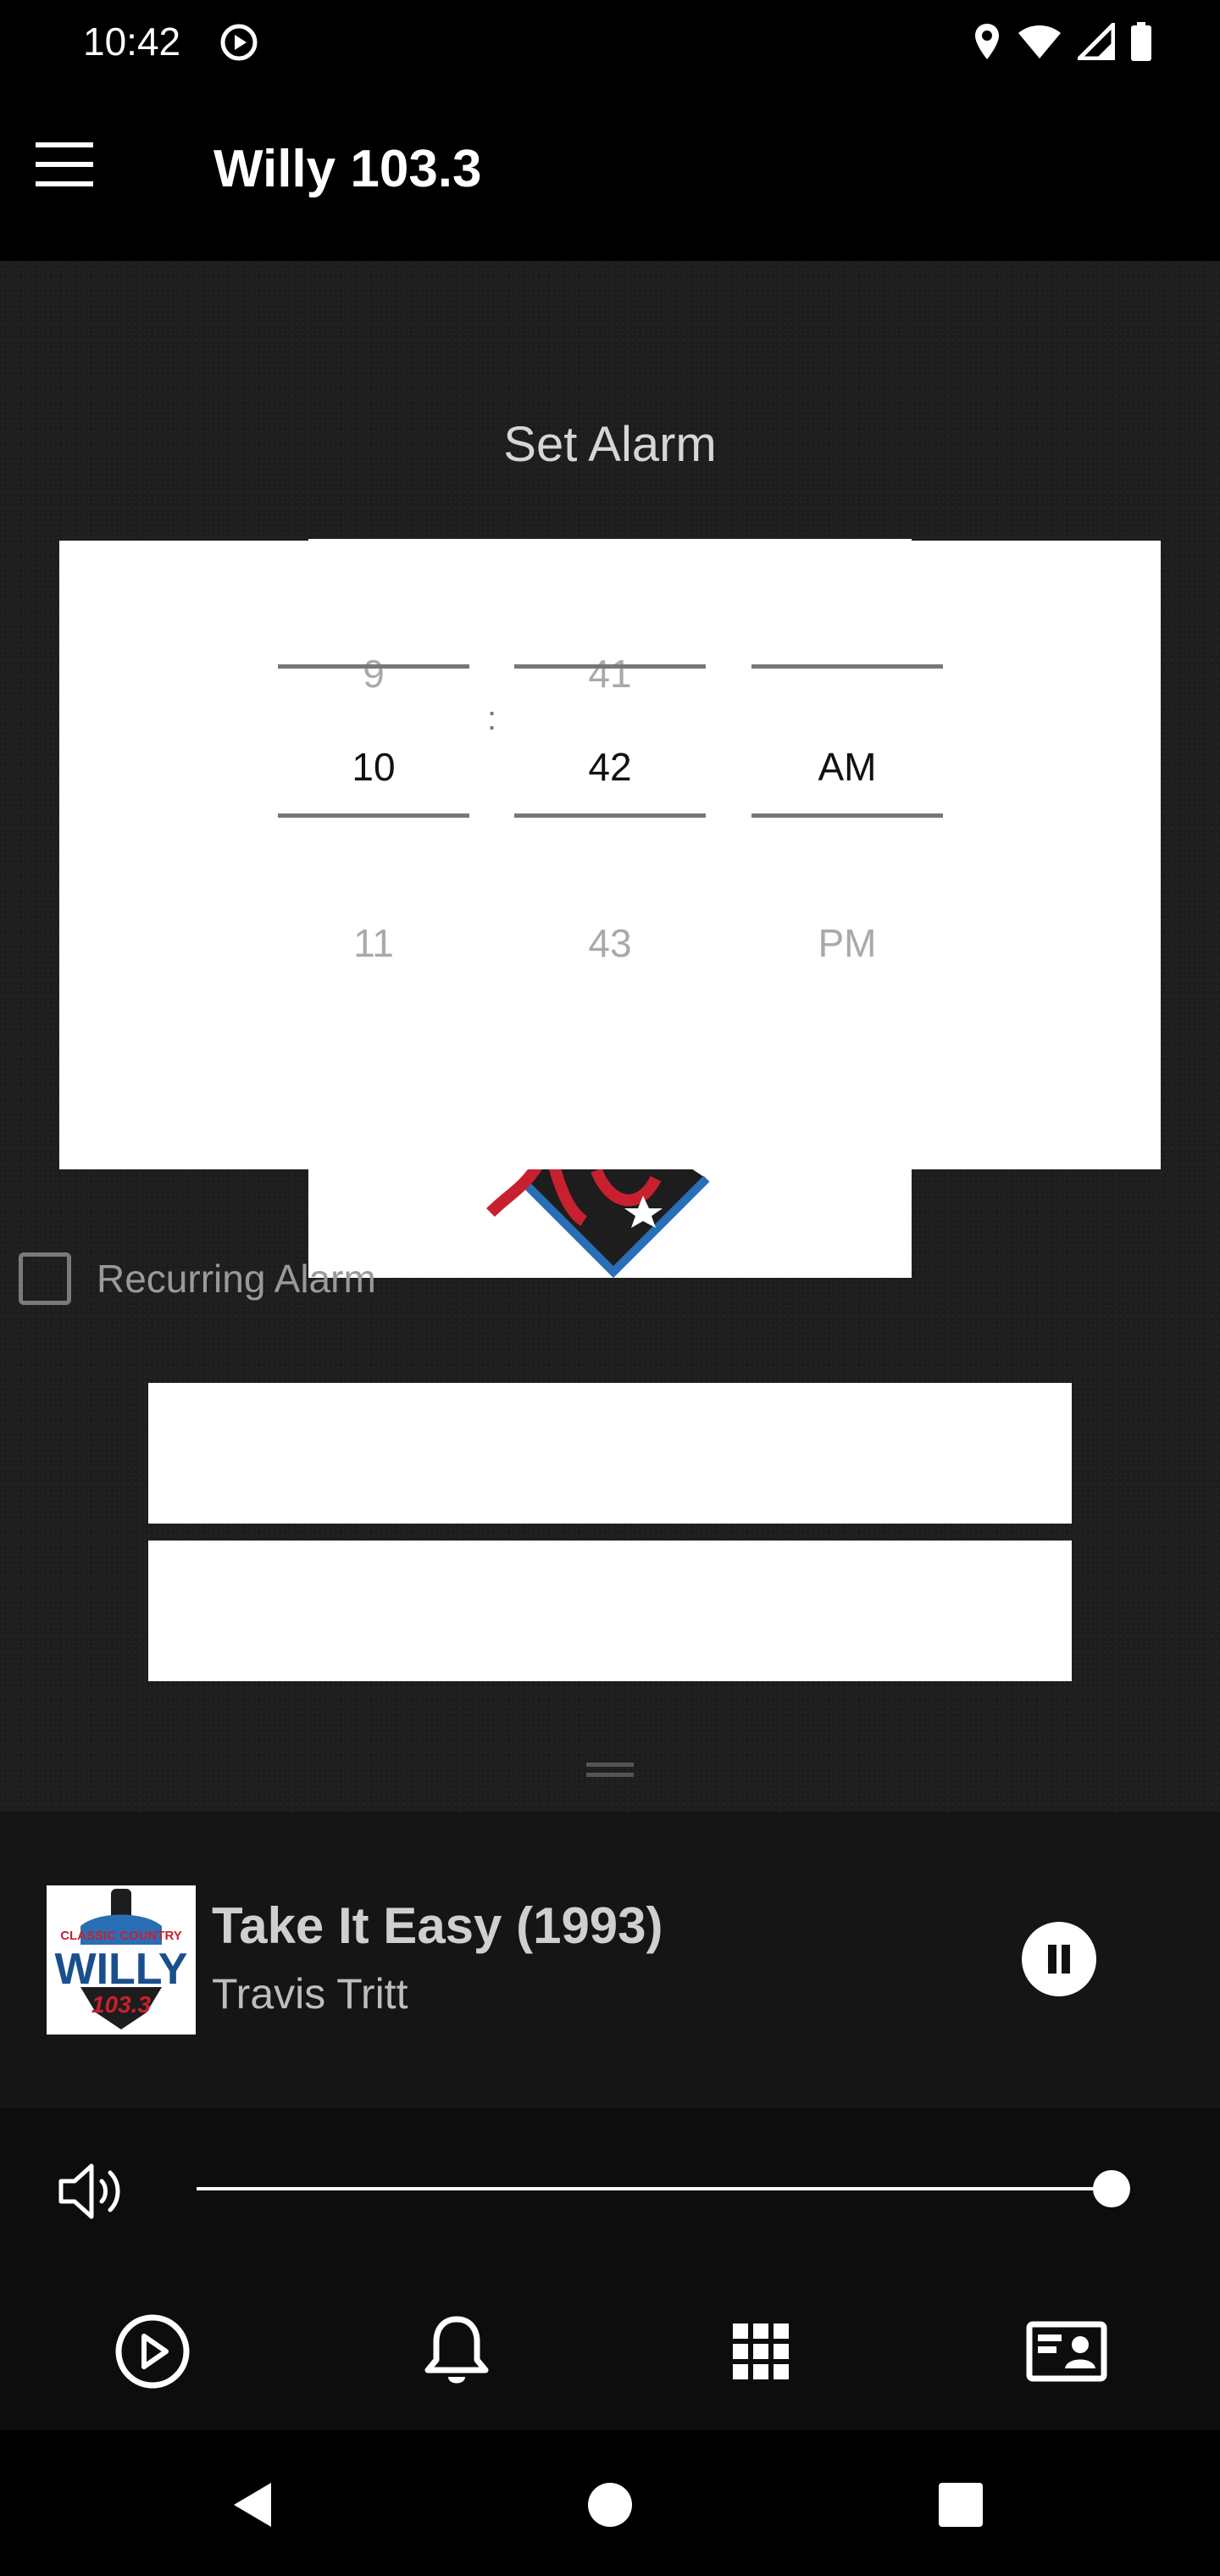 This screenshot has height=2576, width=1220. I want to click on app-title: Willy 103.3, so click(348, 169).